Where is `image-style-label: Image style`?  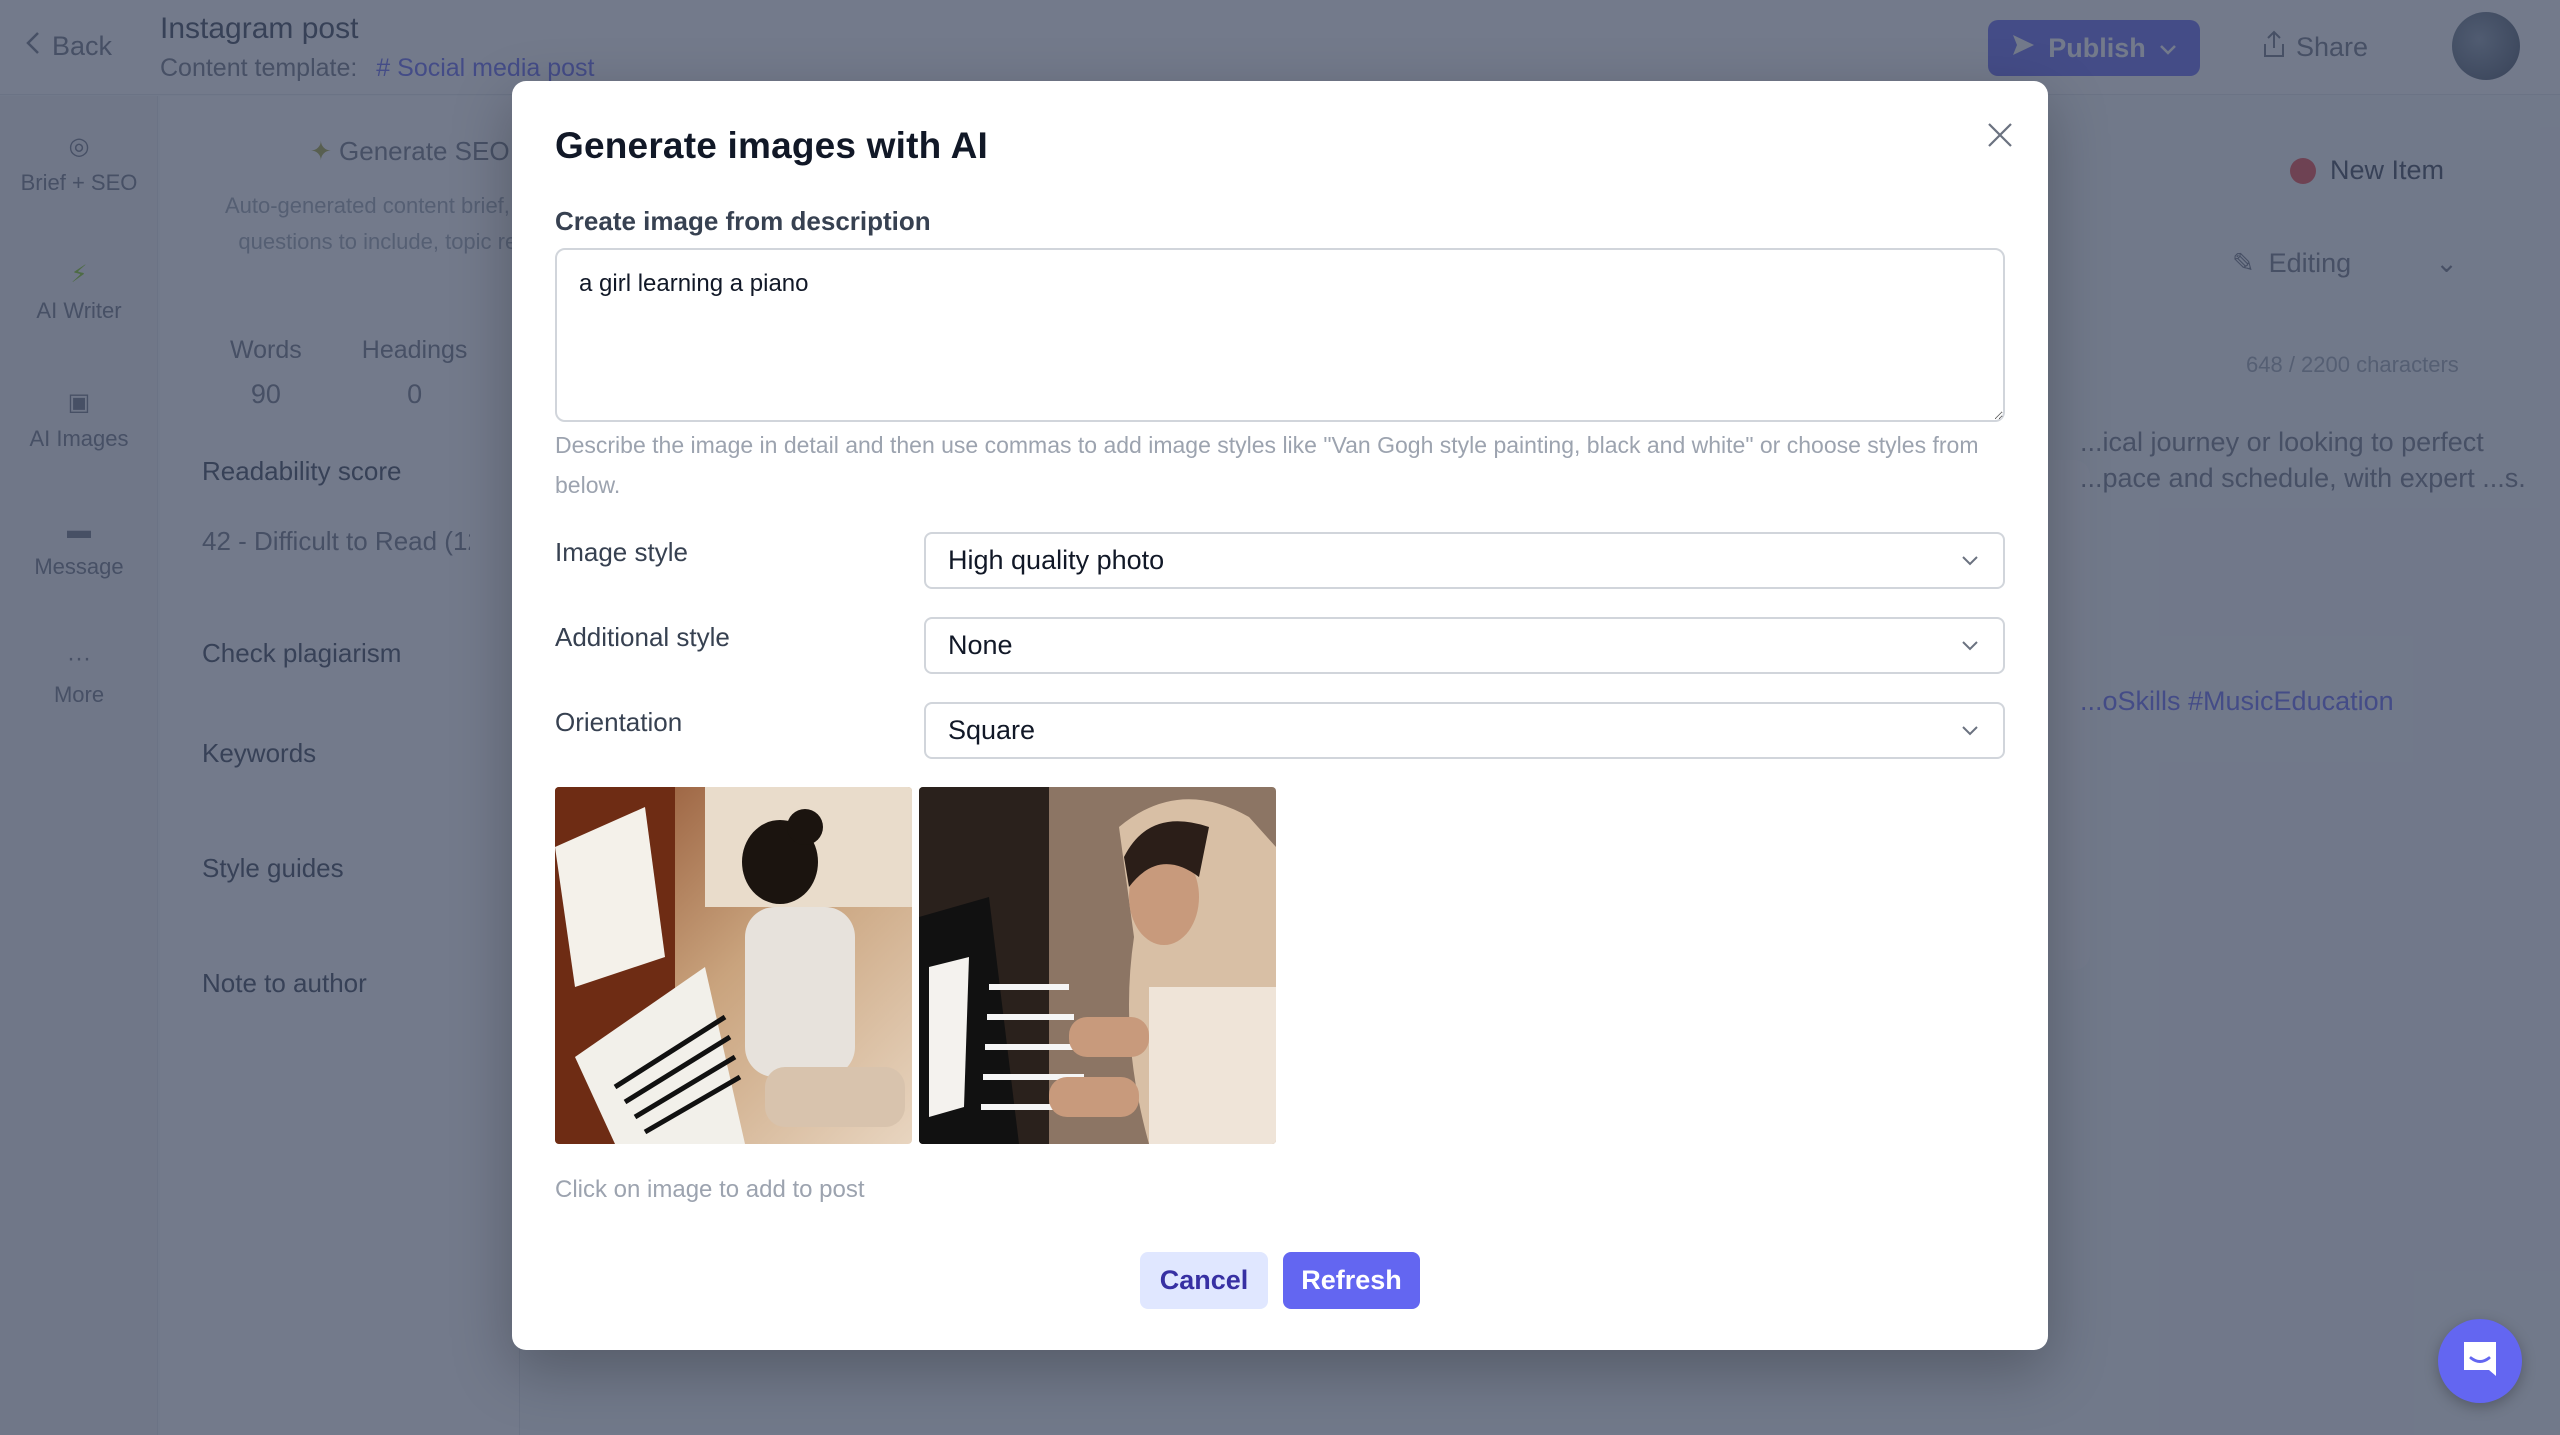 image-style-label: Image style is located at coordinates (621, 552).